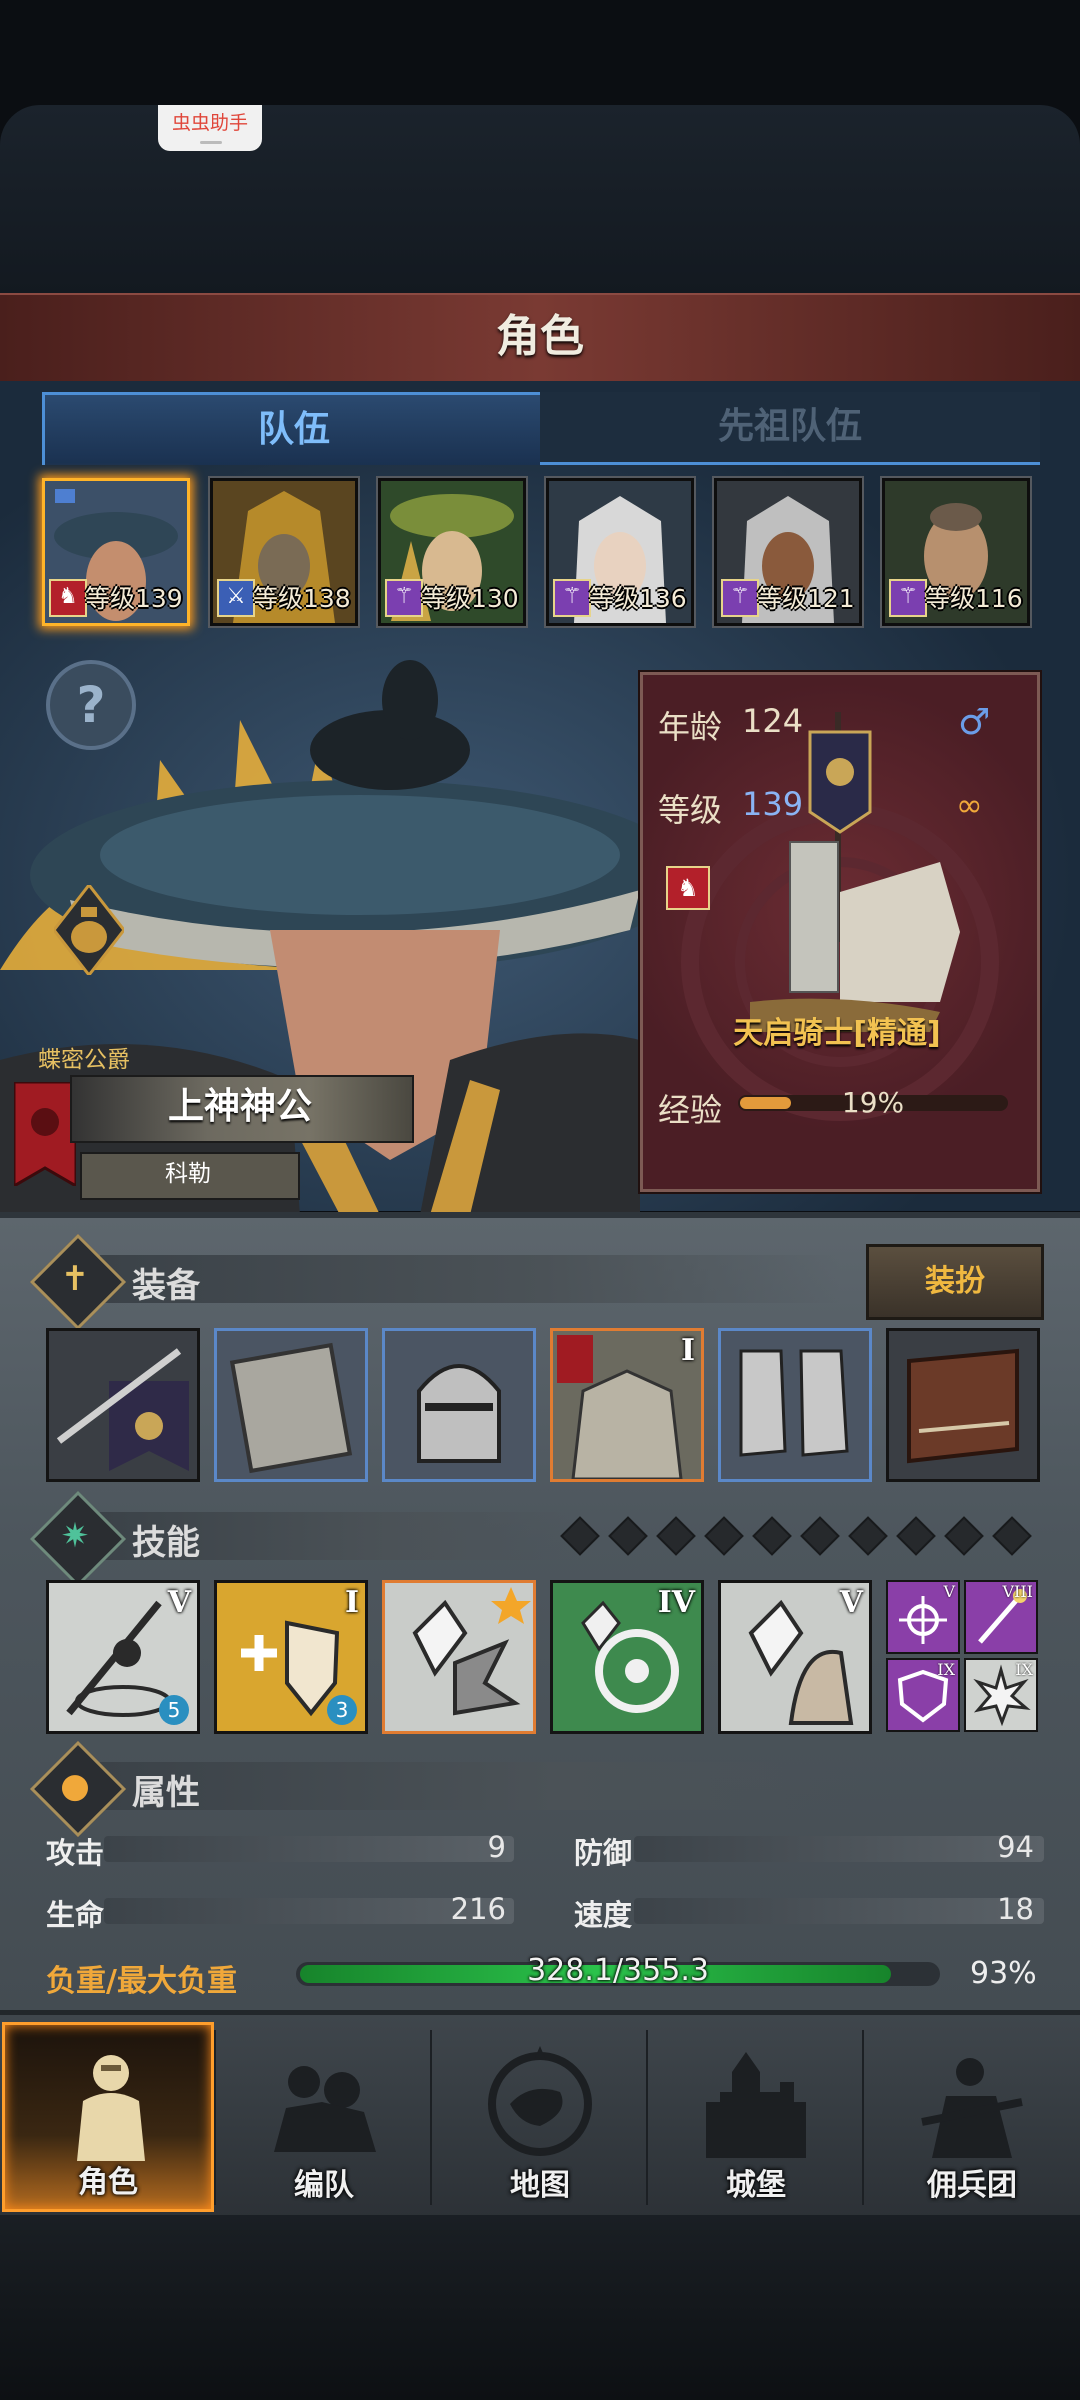 The image size is (1080, 2400). What do you see at coordinates (1015, 1847) in the screenshot?
I see `defense-value: 94` at bounding box center [1015, 1847].